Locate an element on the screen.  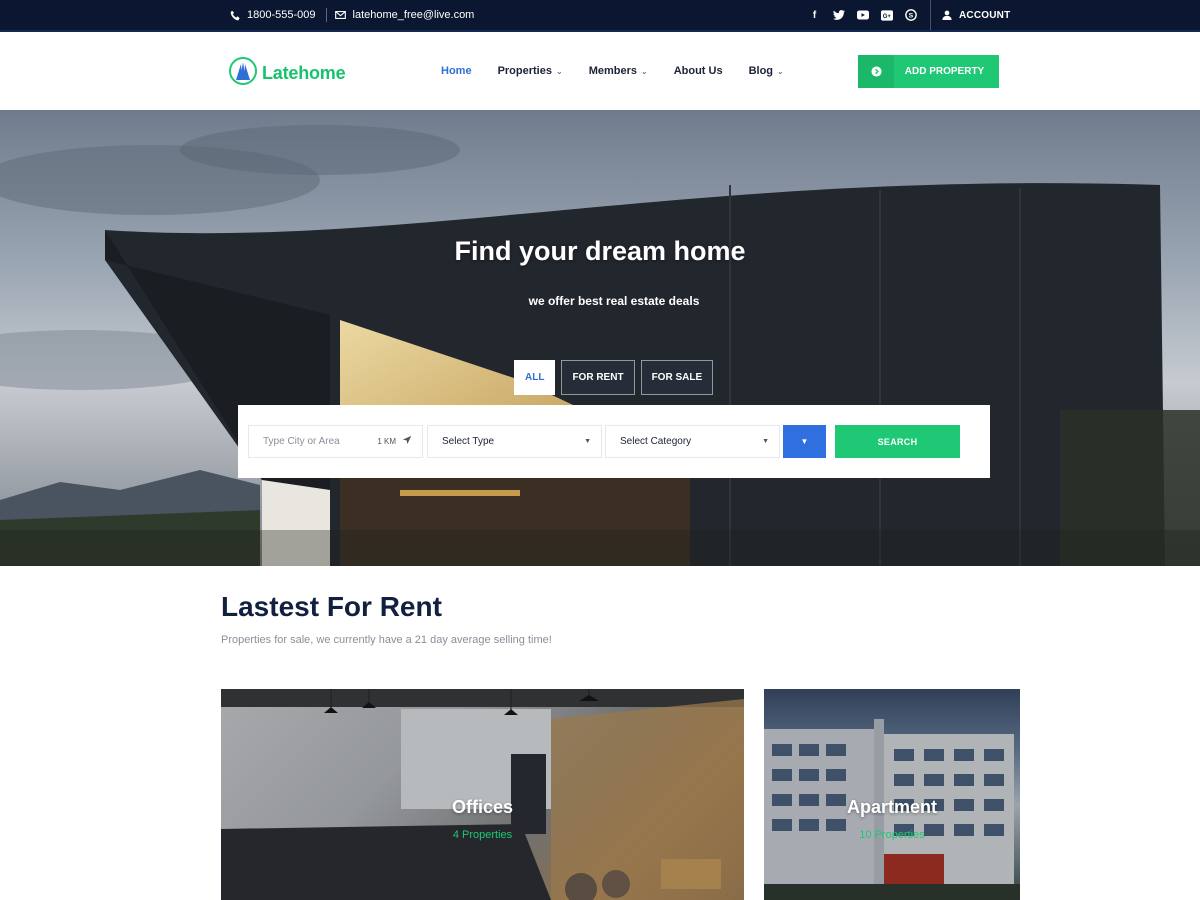
nav-item-label: Blog is located at coordinates (761, 71).